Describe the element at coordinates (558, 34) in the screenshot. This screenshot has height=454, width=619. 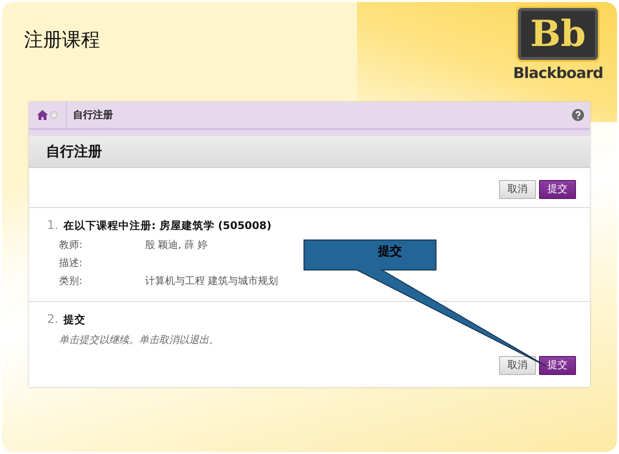
I see `logo-mark: Bb` at that location.